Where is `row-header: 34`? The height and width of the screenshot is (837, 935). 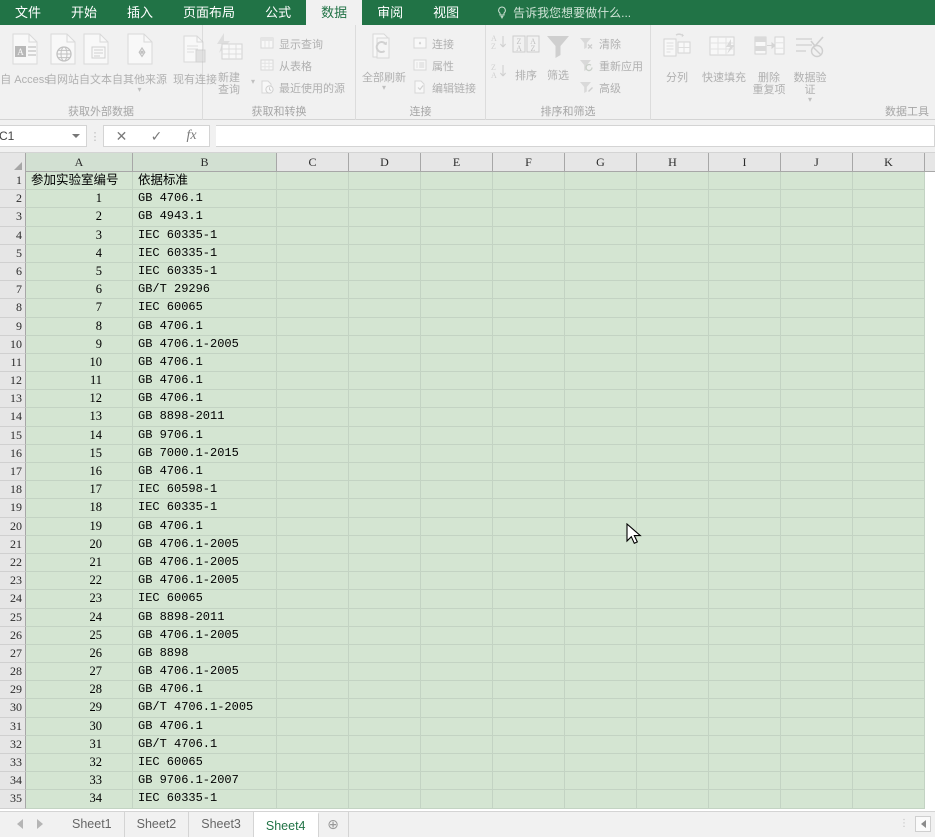 row-header: 34 is located at coordinates (13, 781).